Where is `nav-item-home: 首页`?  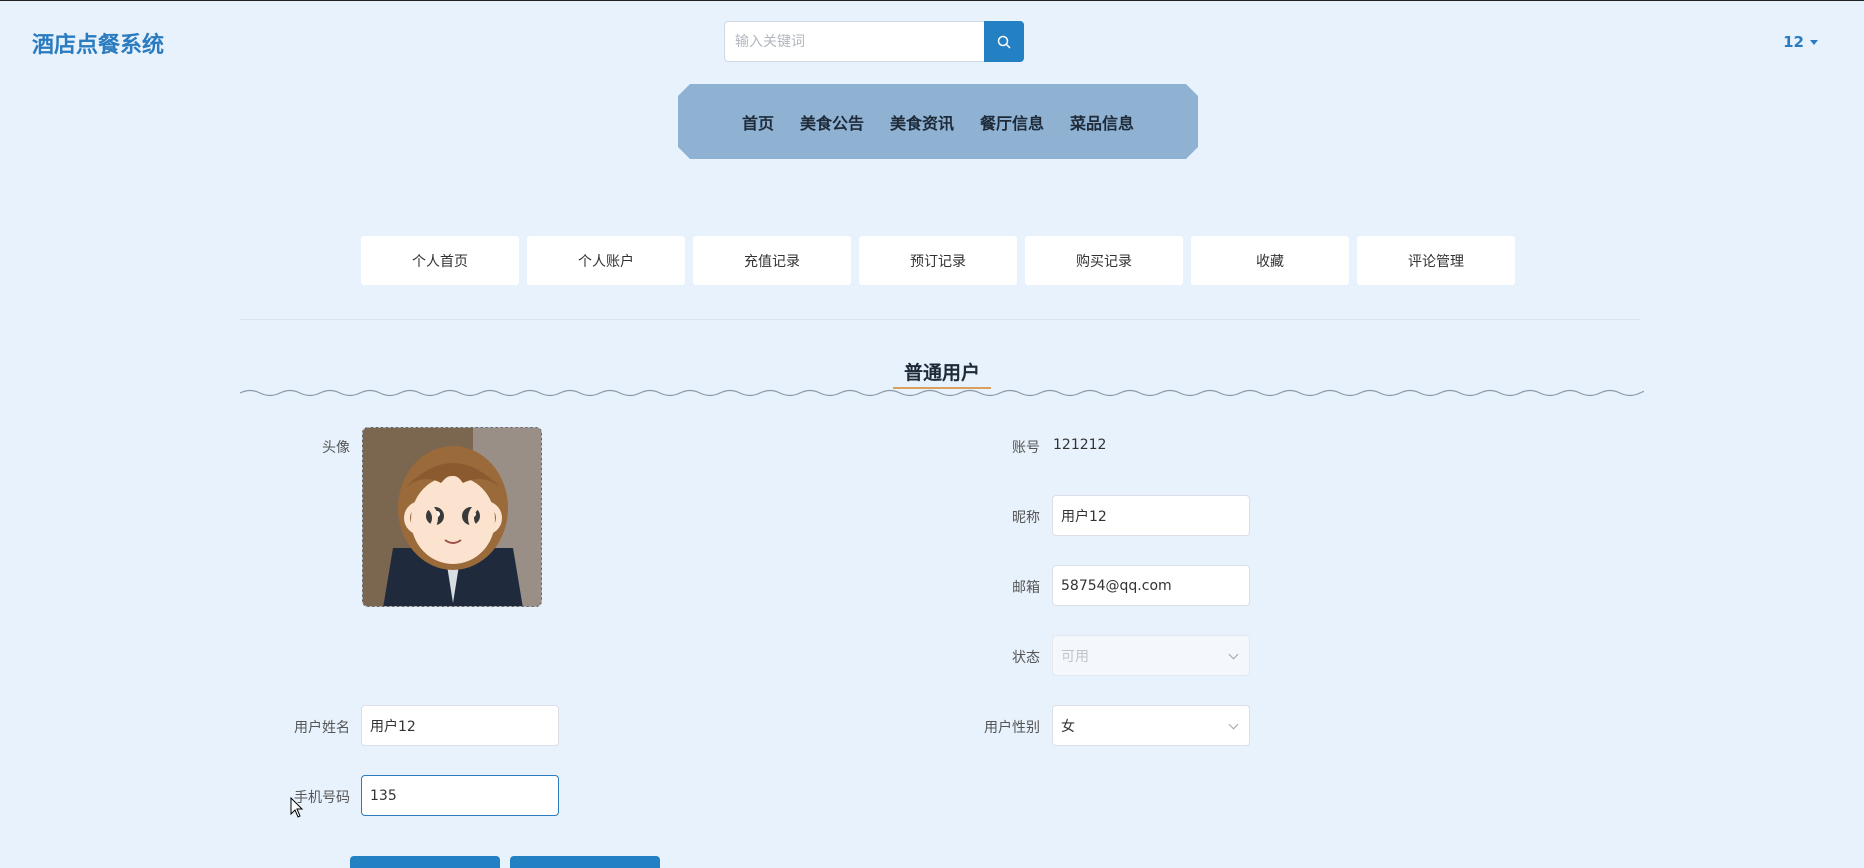
nav-item-home: 首页 is located at coordinates (758, 122).